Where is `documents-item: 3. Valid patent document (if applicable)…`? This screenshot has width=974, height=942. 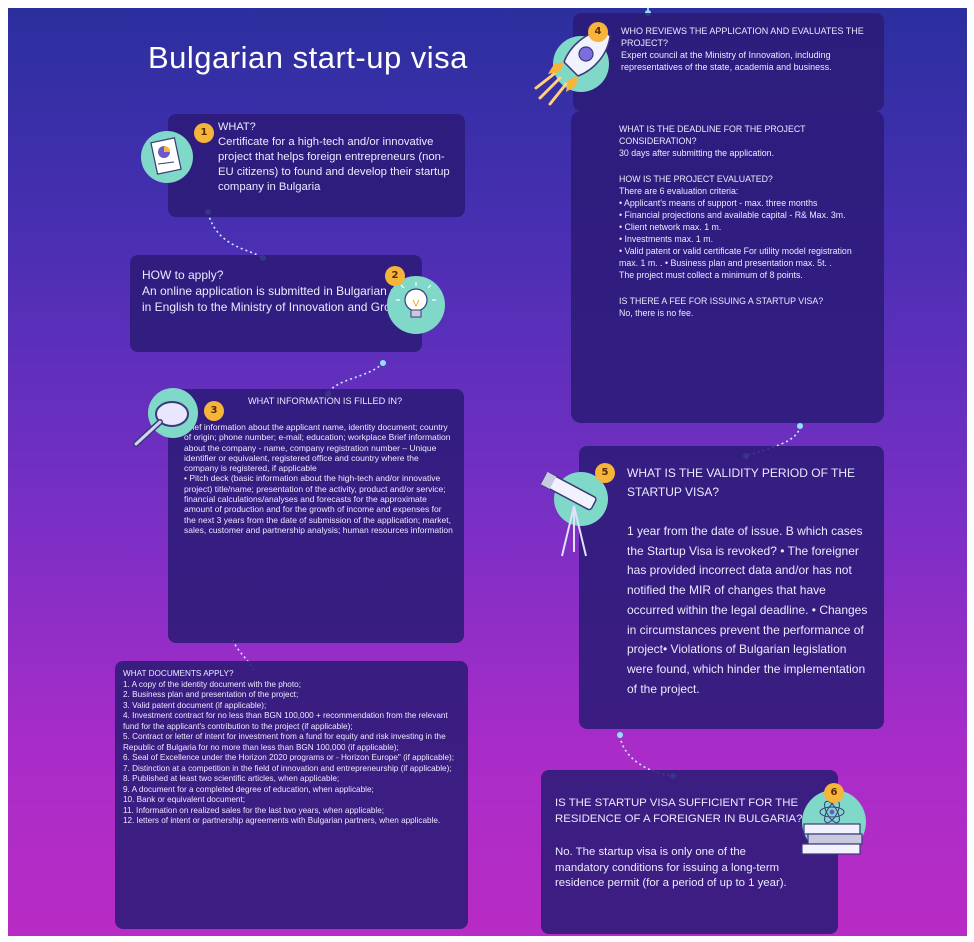 documents-item: 3. Valid patent document (if applicable)… is located at coordinates (195, 705).